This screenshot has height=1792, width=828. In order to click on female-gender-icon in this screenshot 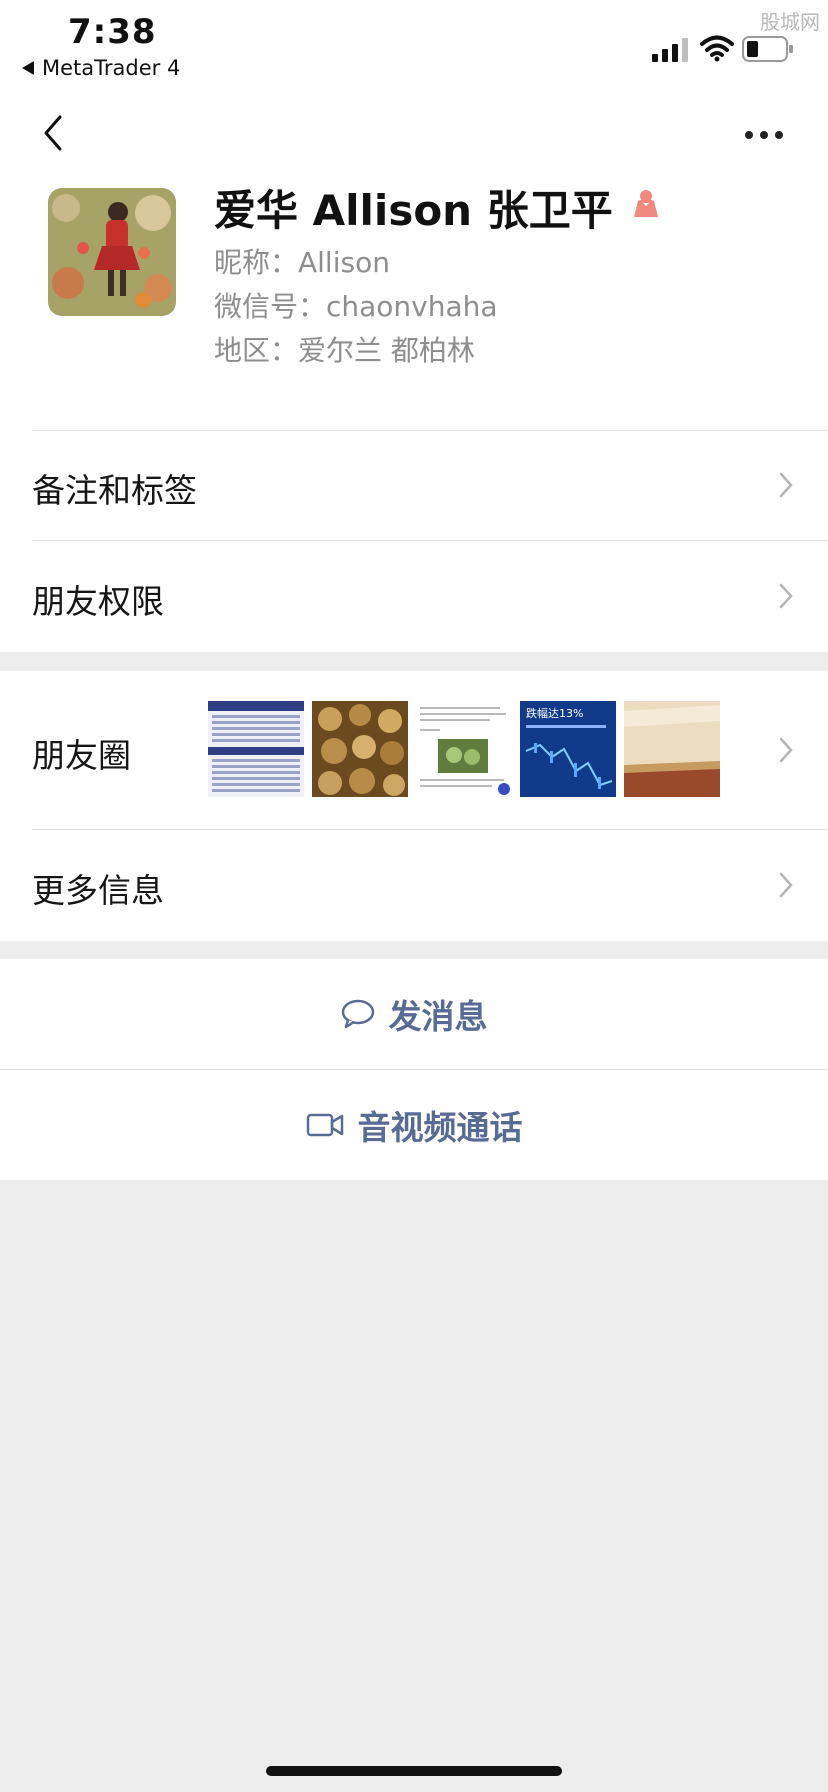, I will do `click(646, 203)`.